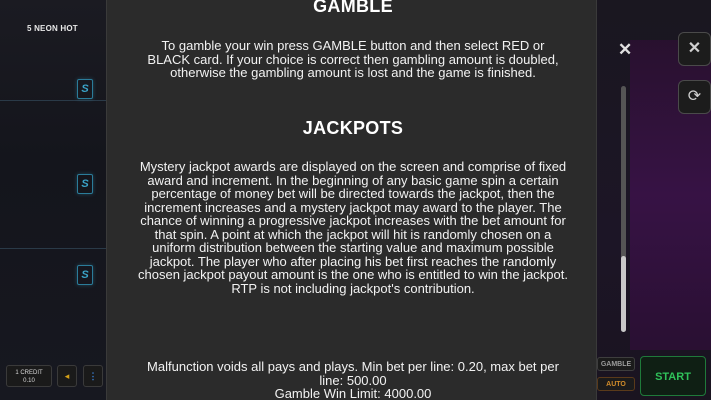  What do you see at coordinates (29, 373) in the screenshot?
I see `credit-label: 1 CREDIT` at bounding box center [29, 373].